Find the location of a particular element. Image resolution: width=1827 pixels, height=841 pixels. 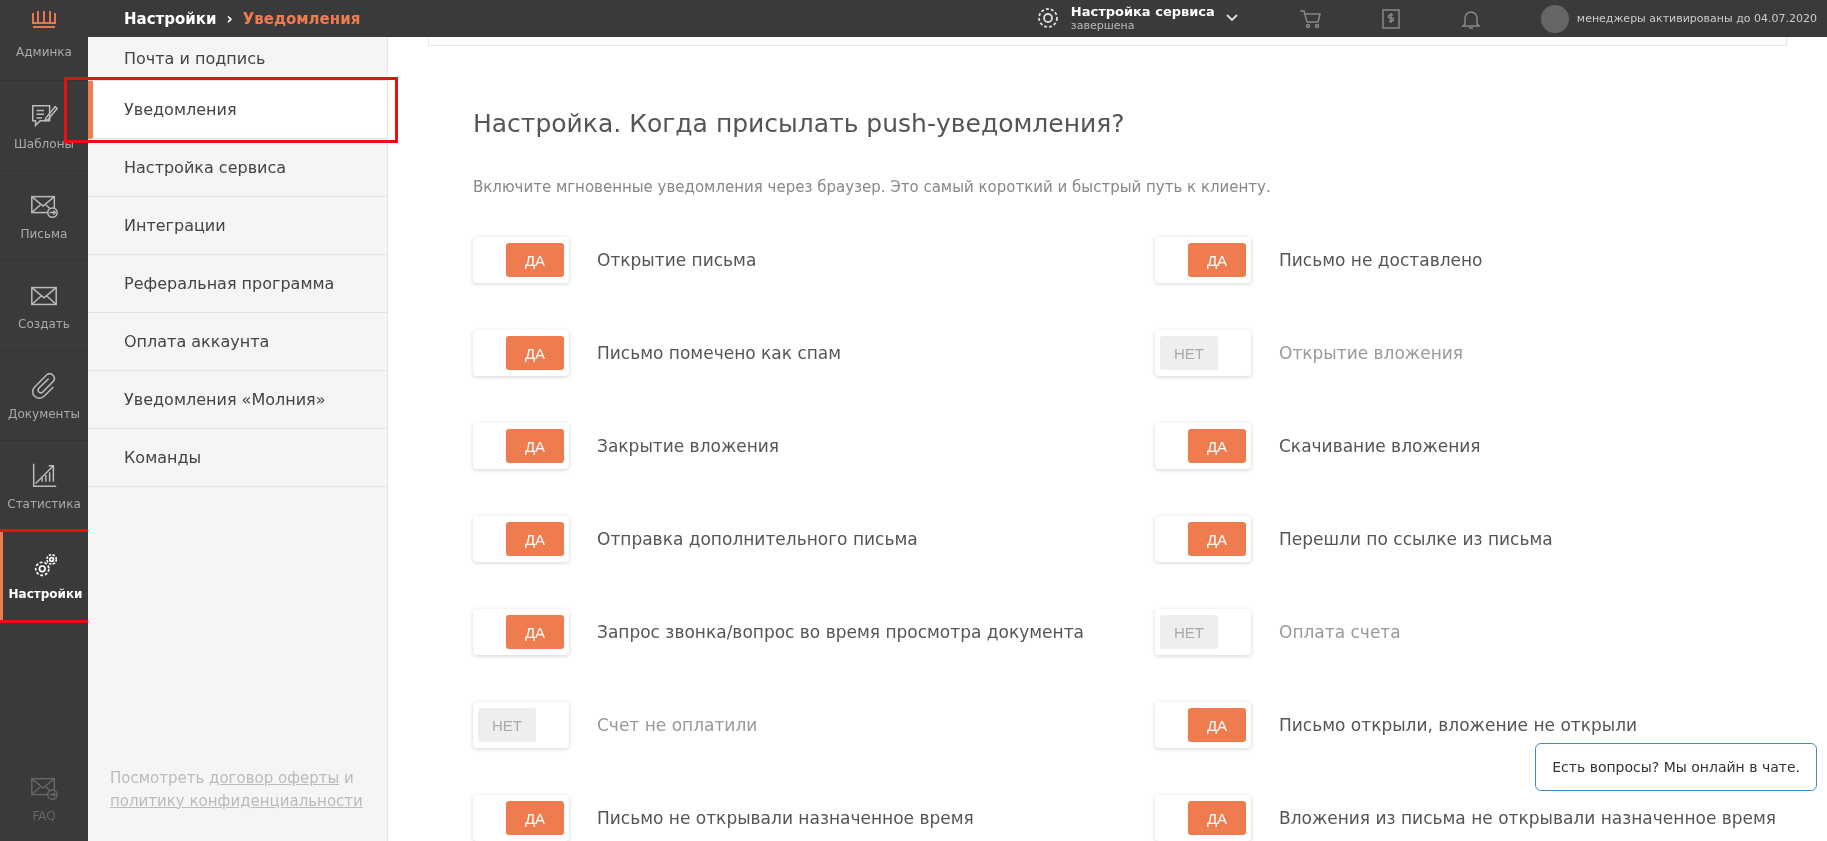

chat-bubble: Есть вопросы? Мы онлайн в чате. is located at coordinates (1676, 767).